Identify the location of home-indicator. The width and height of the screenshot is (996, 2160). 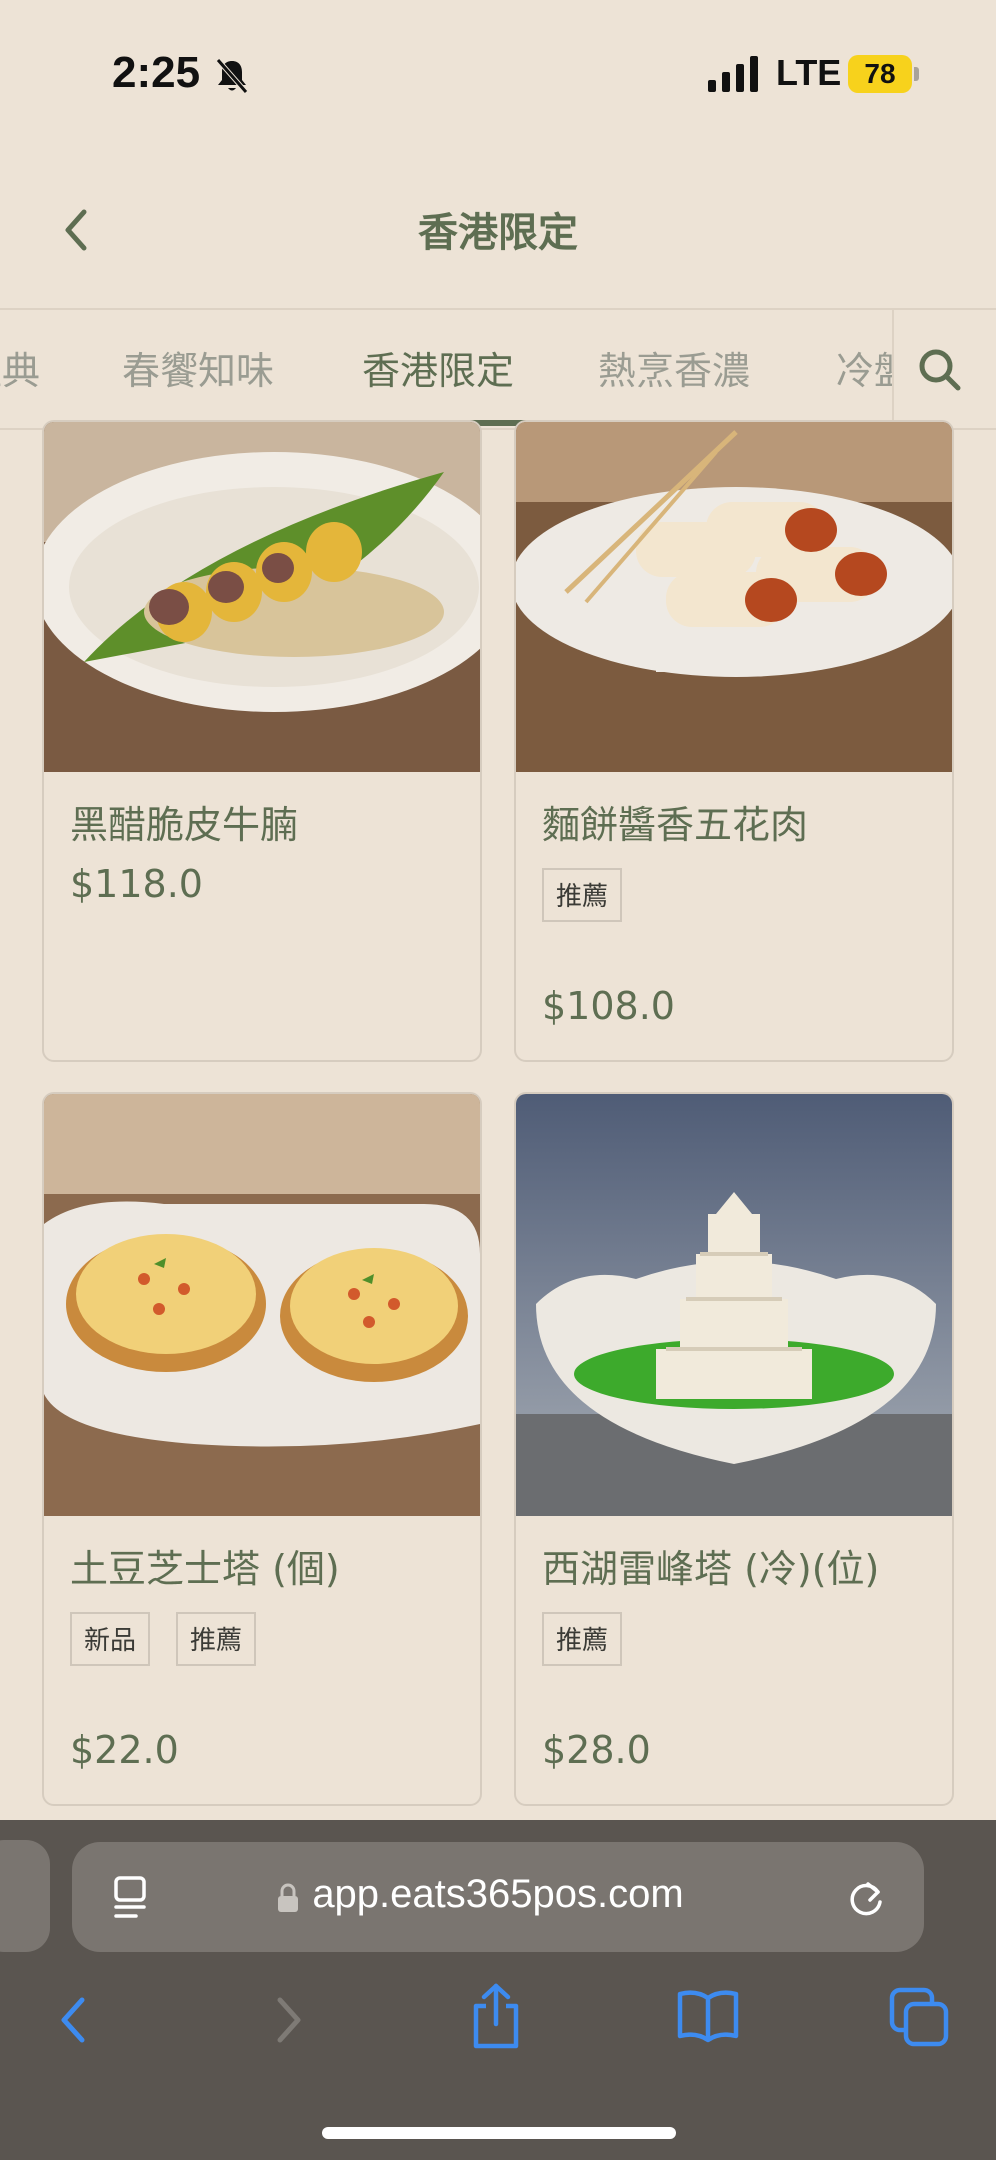
(499, 2133).